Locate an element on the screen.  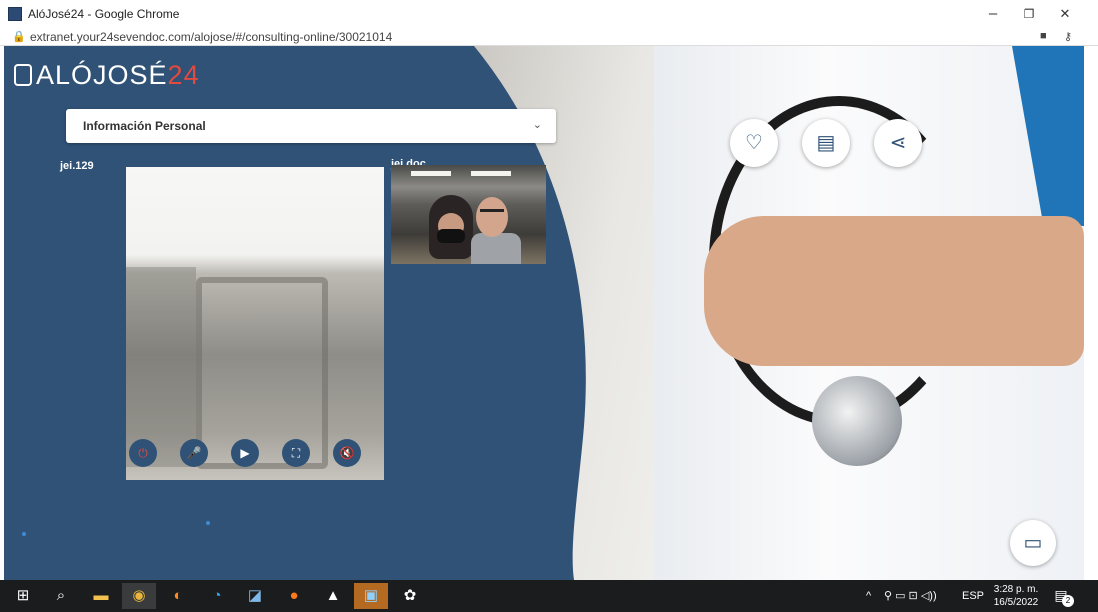
tray-status-icons: ⚲ ▭ ⊡ ◁)) is located at coordinates (910, 596).